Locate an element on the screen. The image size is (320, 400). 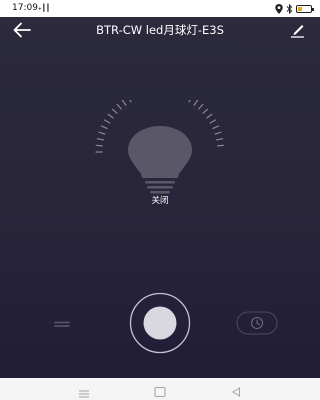
signal-indicator: ₊┃┃ is located at coordinates (44, 8).